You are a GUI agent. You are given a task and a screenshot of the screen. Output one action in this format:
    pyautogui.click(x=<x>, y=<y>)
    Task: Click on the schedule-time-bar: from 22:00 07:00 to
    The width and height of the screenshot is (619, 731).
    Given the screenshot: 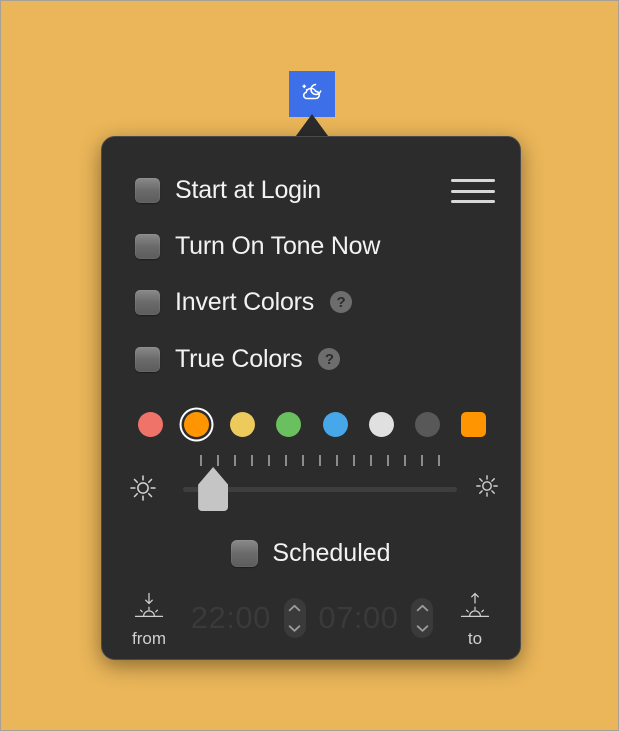 What is the action you would take?
    pyautogui.click(x=312, y=618)
    